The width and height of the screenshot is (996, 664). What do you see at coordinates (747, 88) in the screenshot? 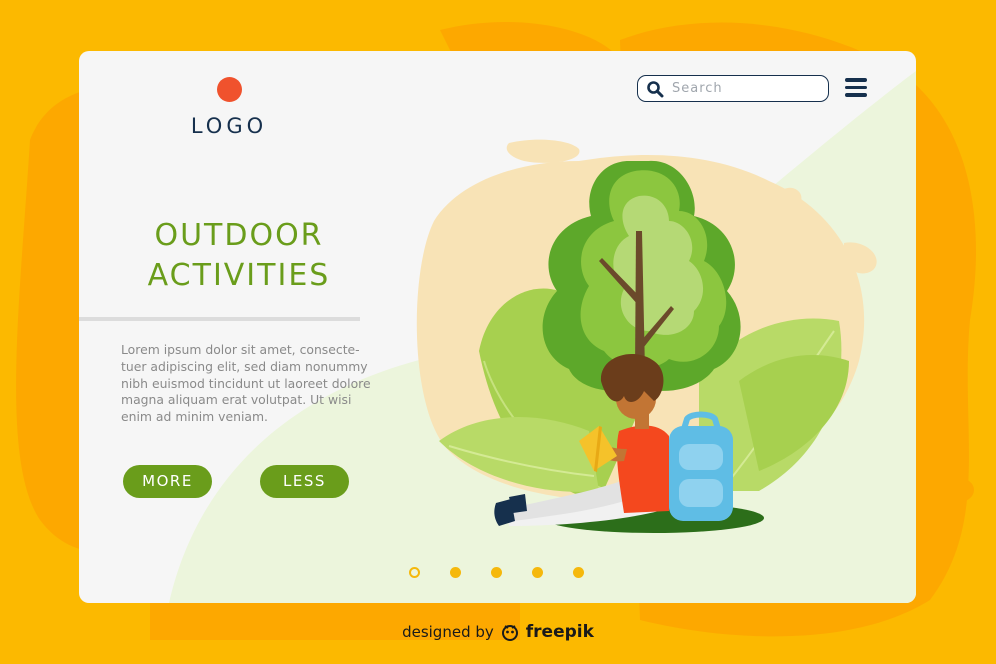
I see `search-input` at bounding box center [747, 88].